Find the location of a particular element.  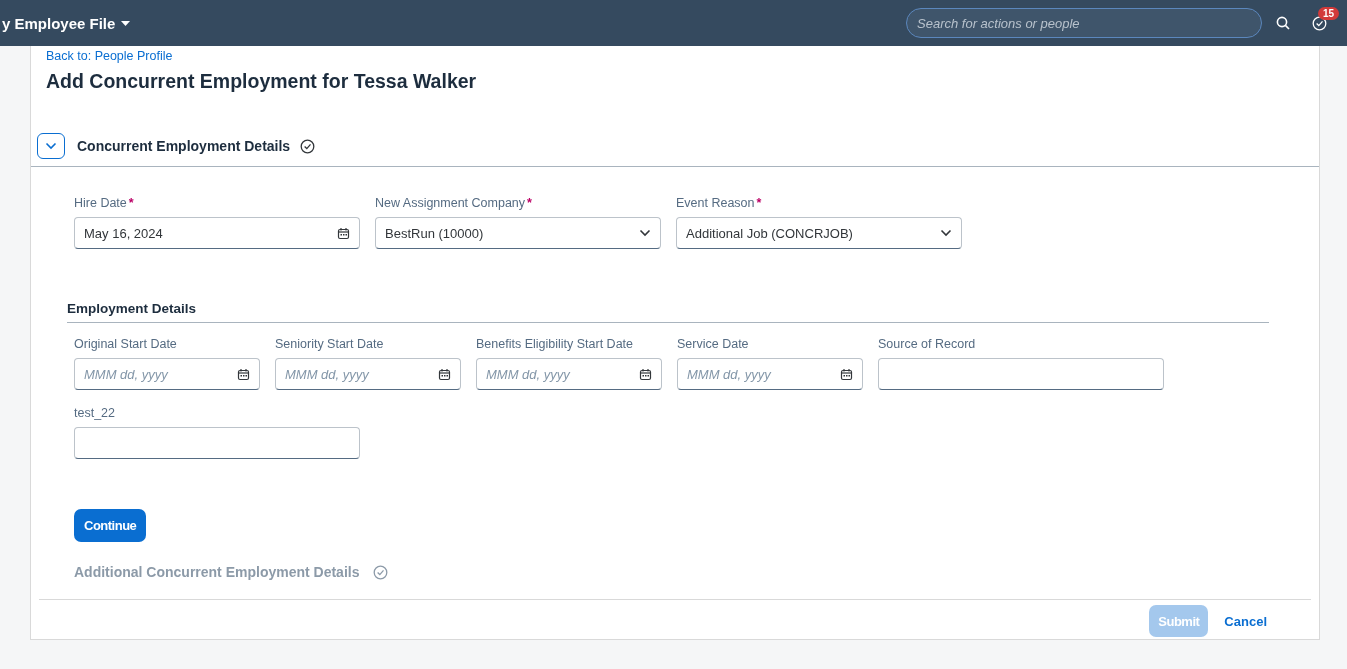

search-field: Search for actions or people is located at coordinates (1084, 23).